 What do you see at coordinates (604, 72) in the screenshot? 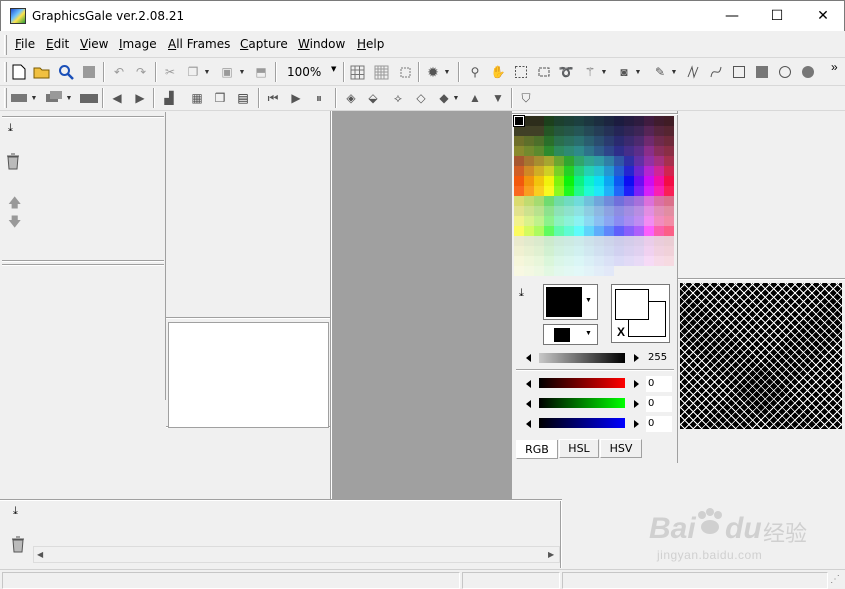
I see `wand-dropdown-icon: ▼` at bounding box center [604, 72].